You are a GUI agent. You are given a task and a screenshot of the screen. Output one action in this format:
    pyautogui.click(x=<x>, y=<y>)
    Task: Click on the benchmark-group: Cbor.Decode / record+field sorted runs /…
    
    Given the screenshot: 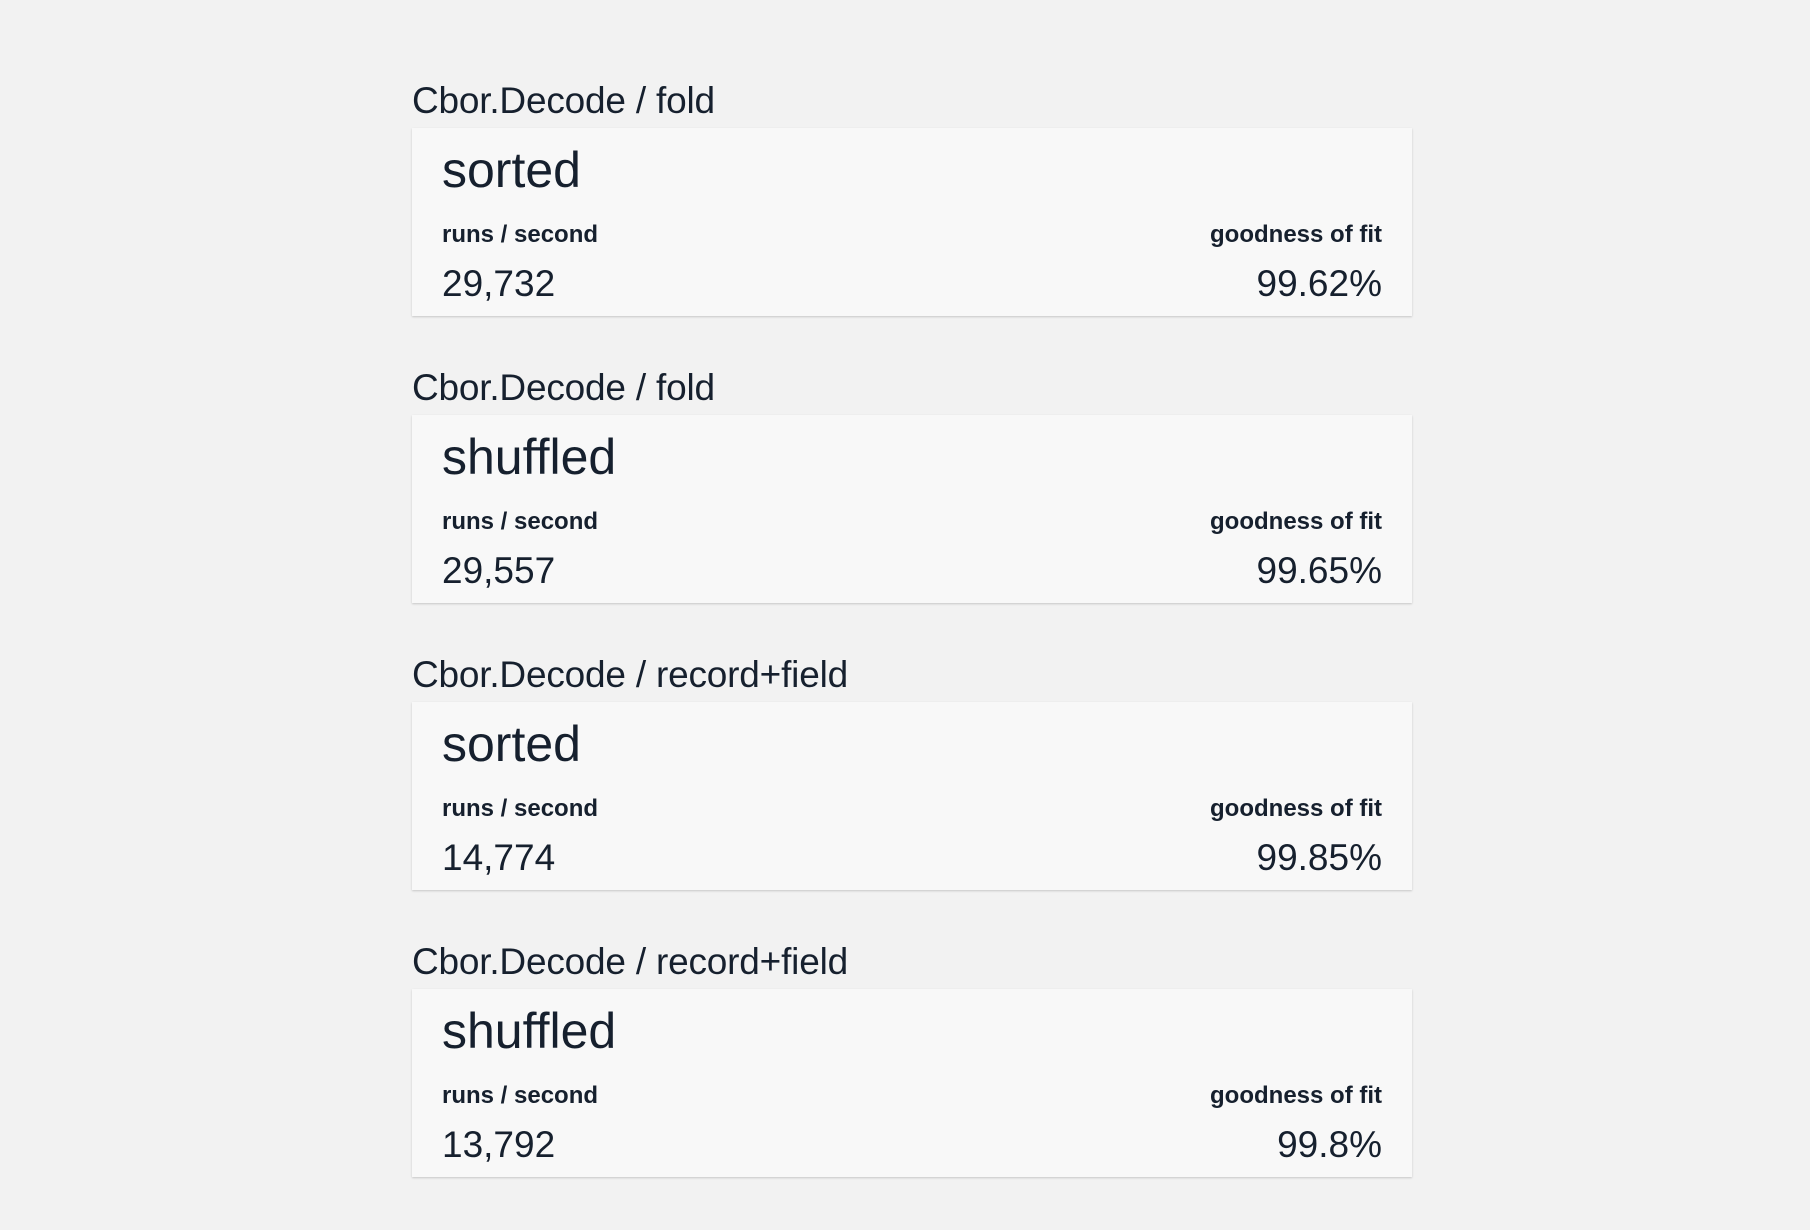 What is the action you would take?
    pyautogui.click(x=912, y=793)
    